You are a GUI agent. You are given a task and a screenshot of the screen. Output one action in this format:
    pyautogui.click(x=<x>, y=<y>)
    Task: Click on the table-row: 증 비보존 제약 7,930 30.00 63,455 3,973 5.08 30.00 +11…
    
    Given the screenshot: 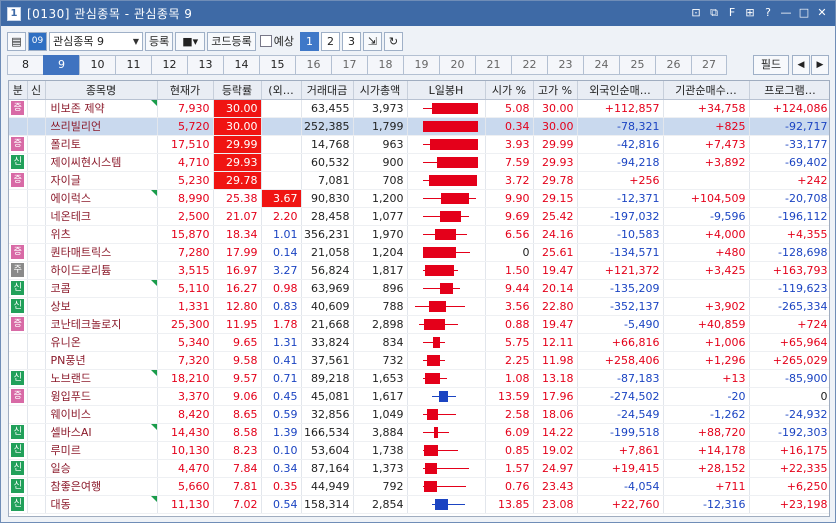 What is the action you would take?
    pyautogui.click(x=419, y=108)
    